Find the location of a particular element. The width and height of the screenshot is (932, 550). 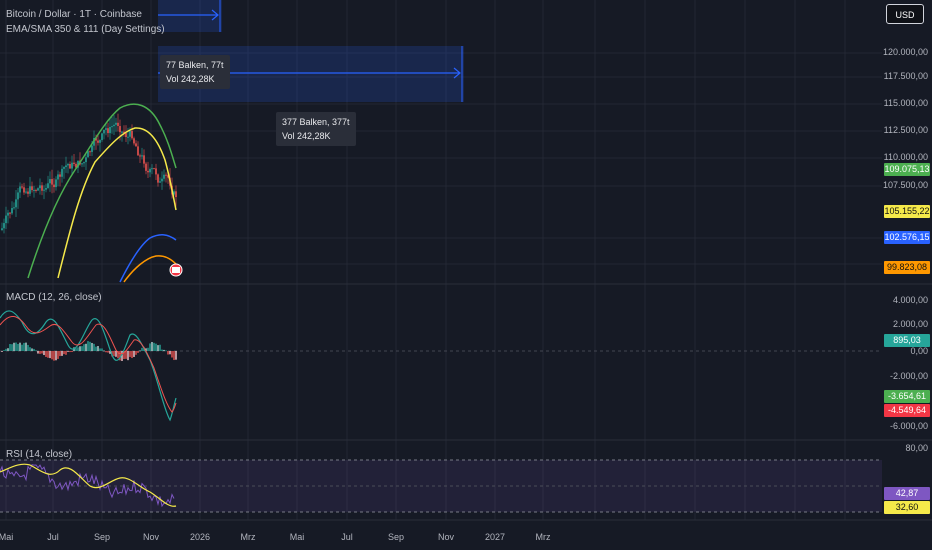

macd-signal-line is located at coordinates (88, 364).